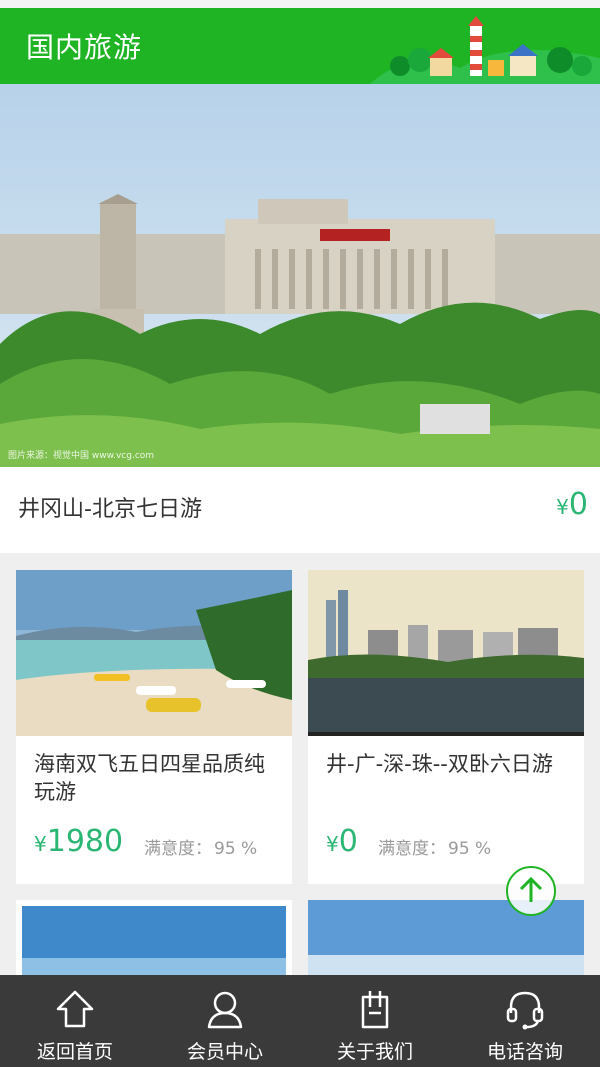  I want to click on tour-card-title: 海南双飞五日四星品质纯玩游, so click(149, 778).